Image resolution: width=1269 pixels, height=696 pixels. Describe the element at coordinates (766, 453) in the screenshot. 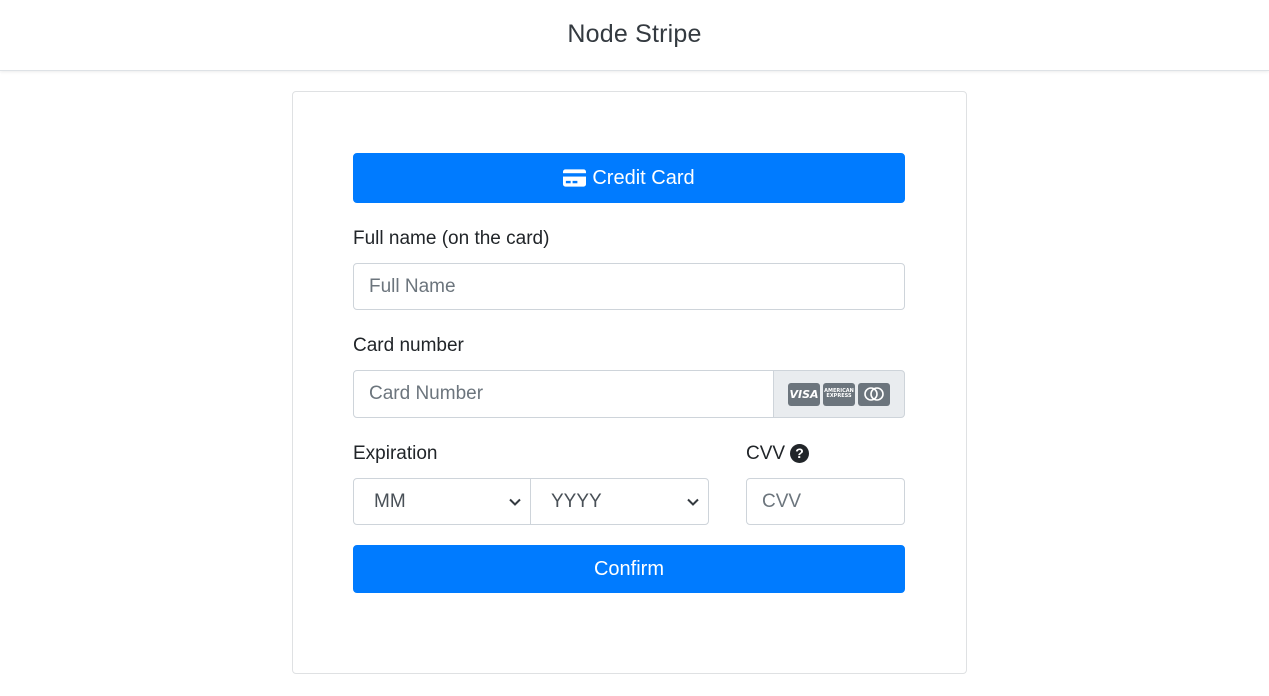

I see `cvv-label-text: CVV` at that location.